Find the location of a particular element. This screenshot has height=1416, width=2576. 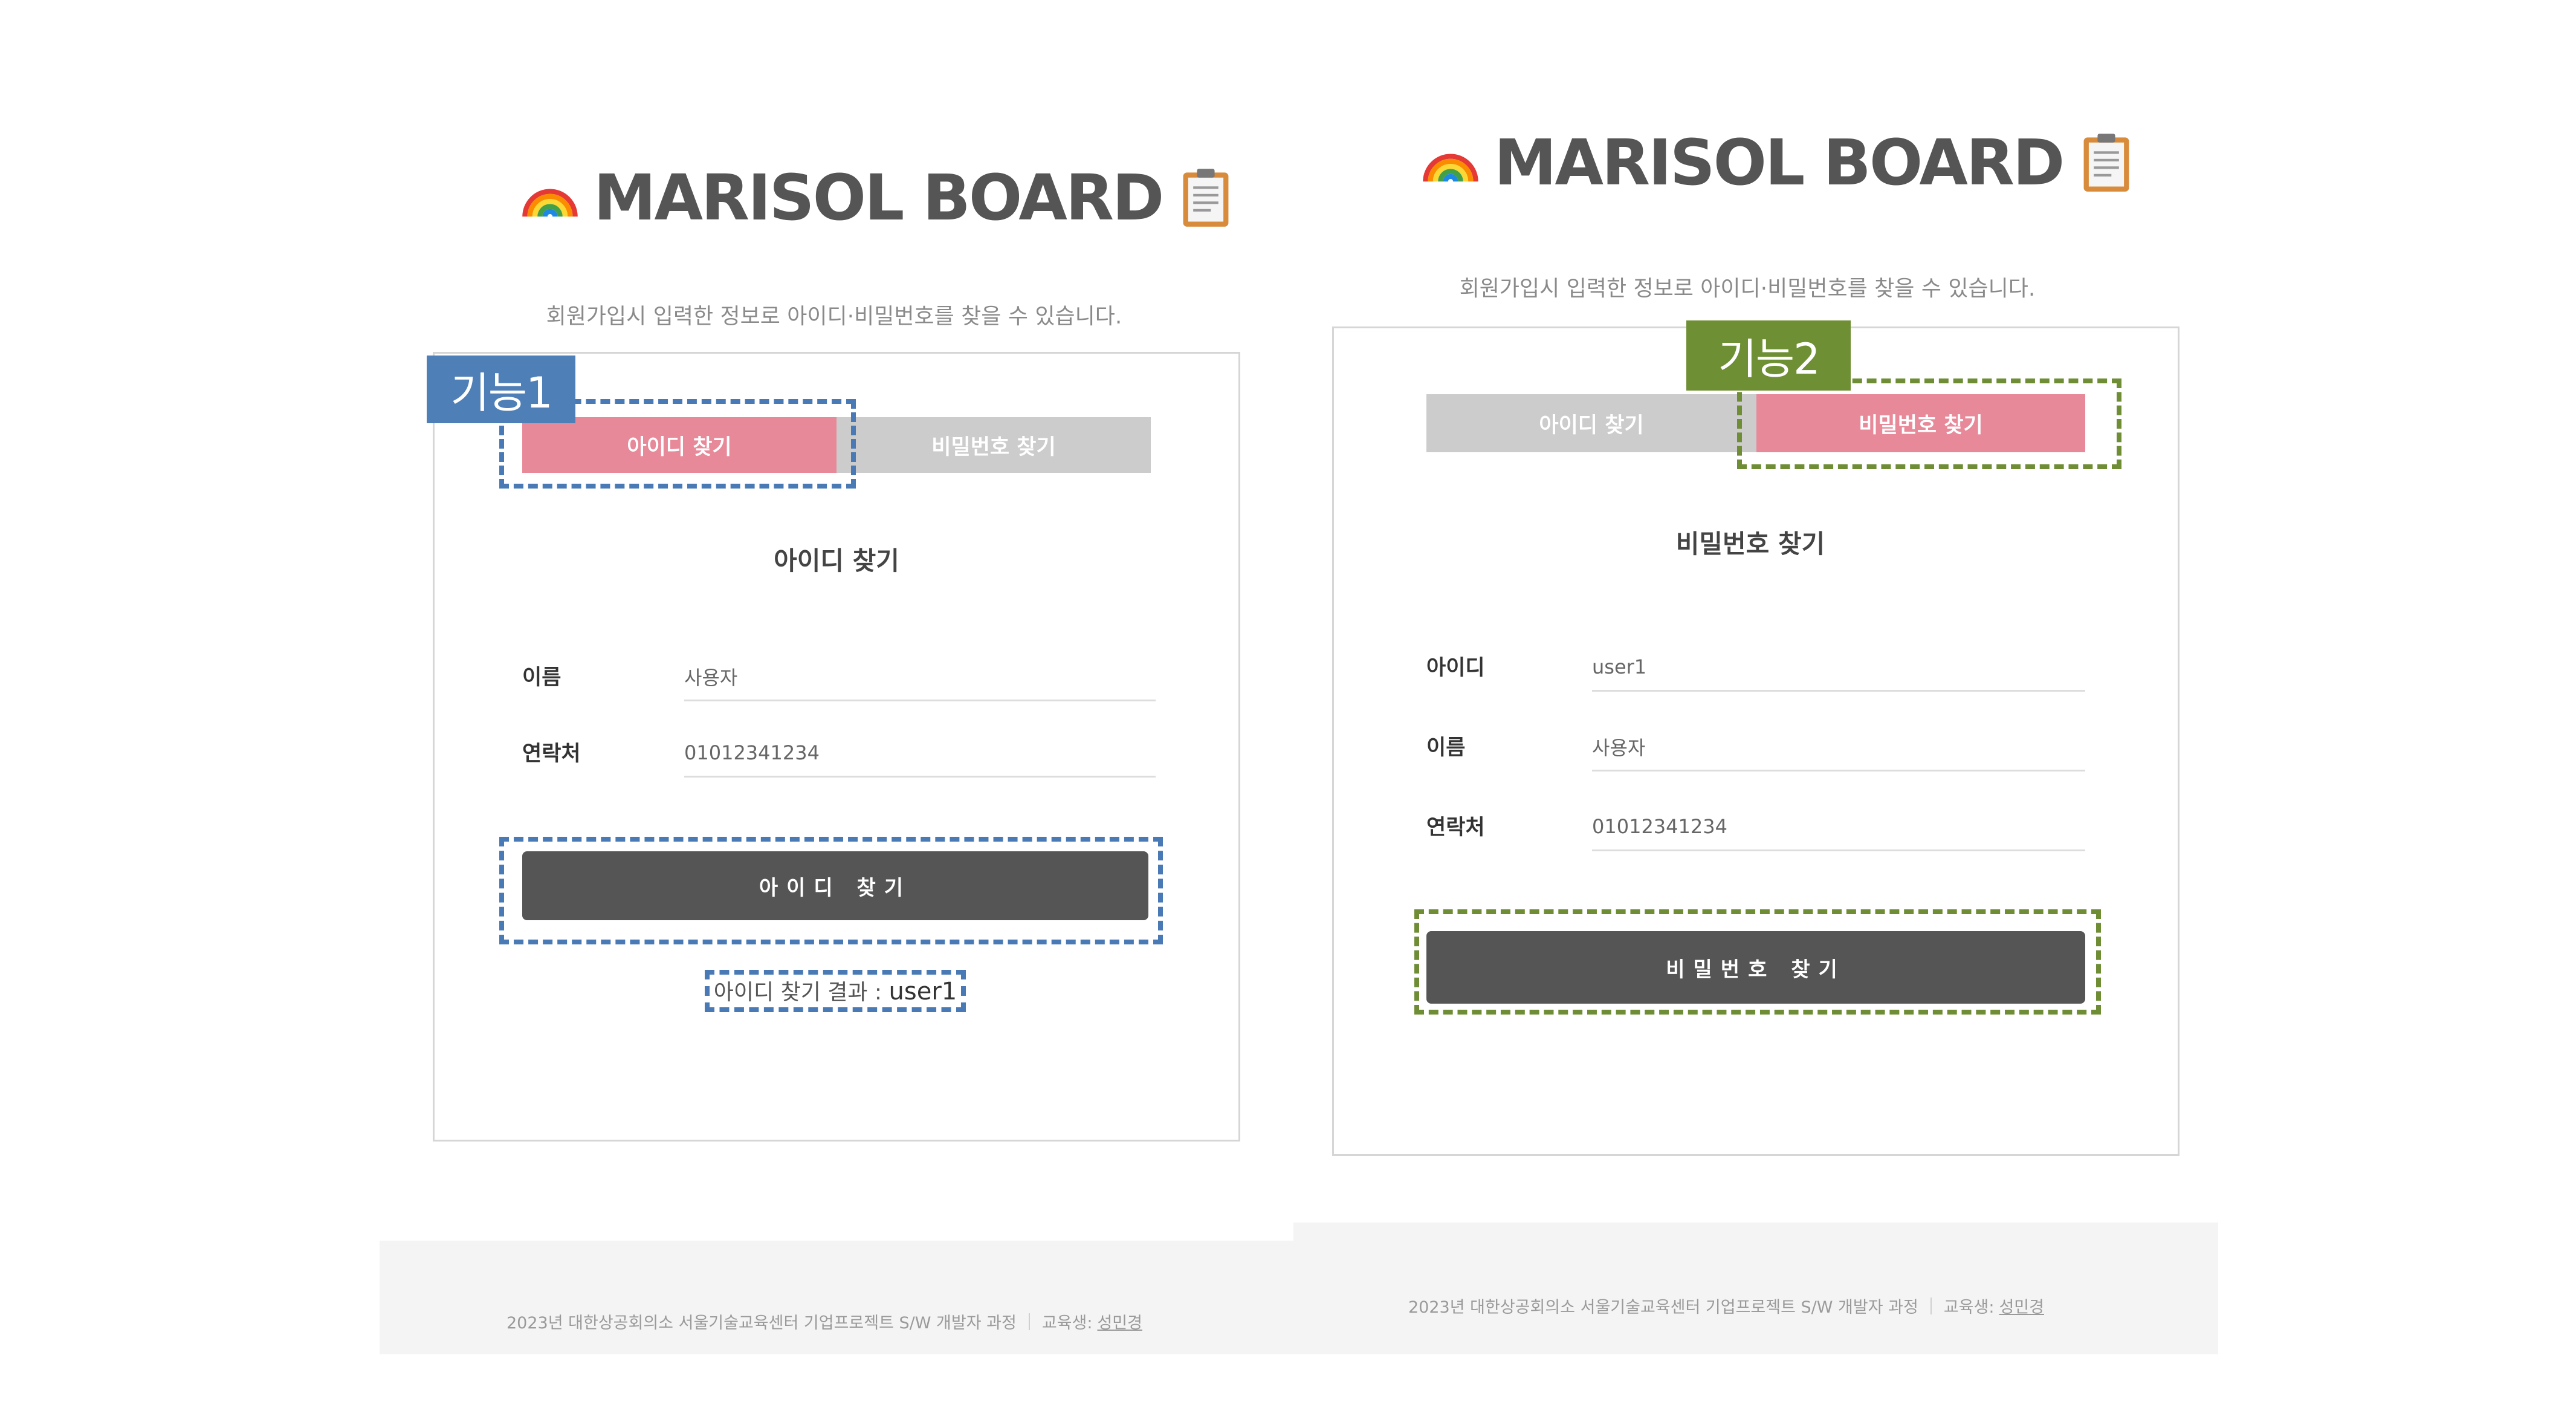

find-id-result: 아이디 찾기 결과 : user1 is located at coordinates (835, 991).